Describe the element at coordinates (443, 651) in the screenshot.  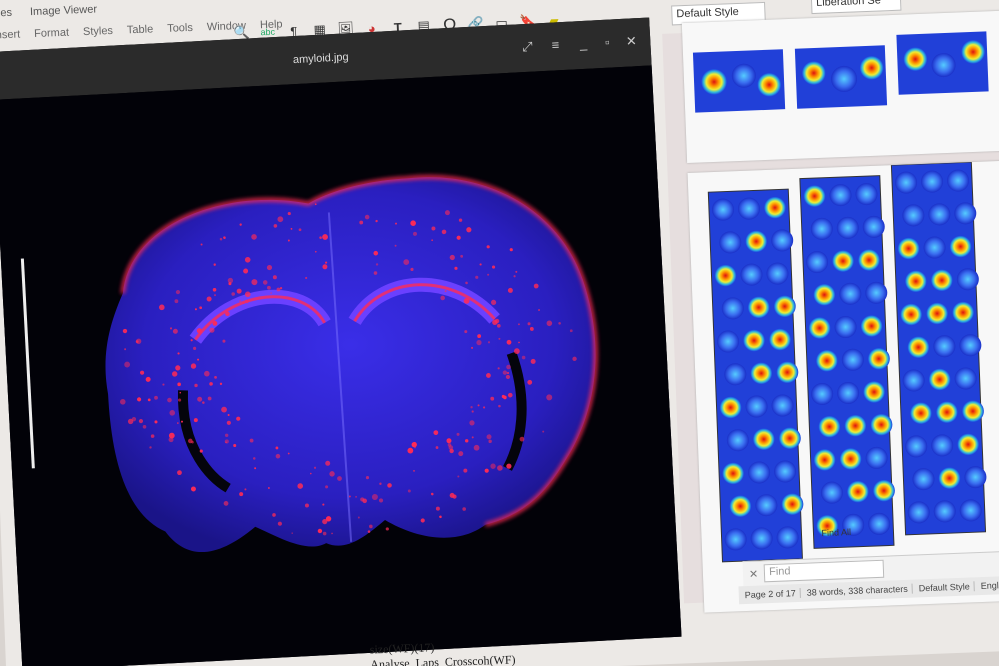
I see `code-snippet: size(WF)(17) Analyse_Laps_Crosscoh(WF)` at that location.